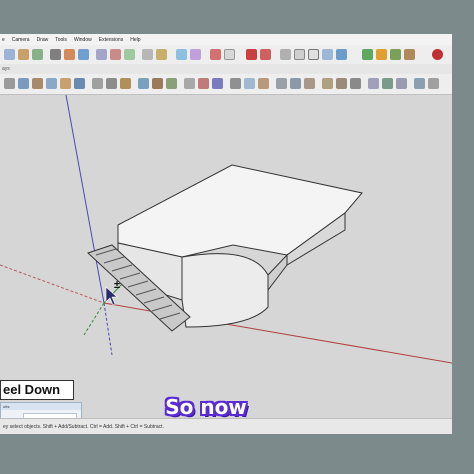 This screenshot has height=474, width=474. What do you see at coordinates (111, 83) in the screenshot?
I see `ext-tool-8-icon` at bounding box center [111, 83].